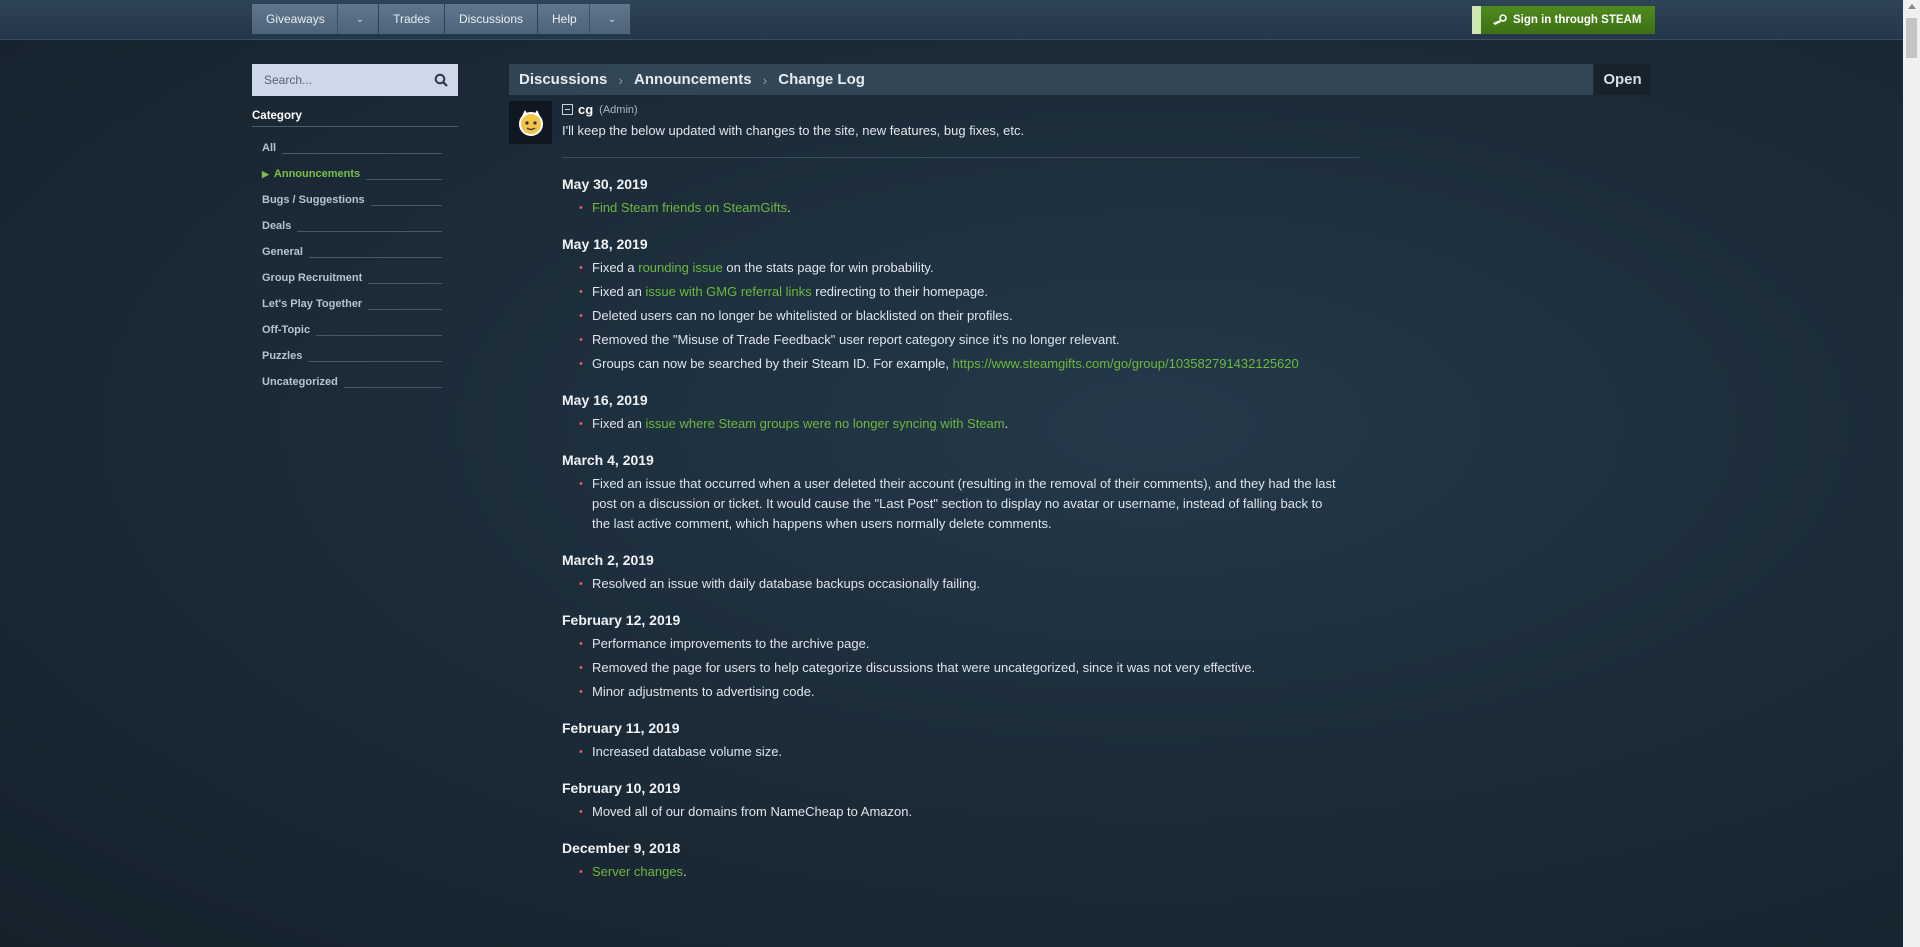 The height and width of the screenshot is (947, 1920). I want to click on sidebar-item-bugs-suggestions: Bugs / Suggestions, so click(355, 200).